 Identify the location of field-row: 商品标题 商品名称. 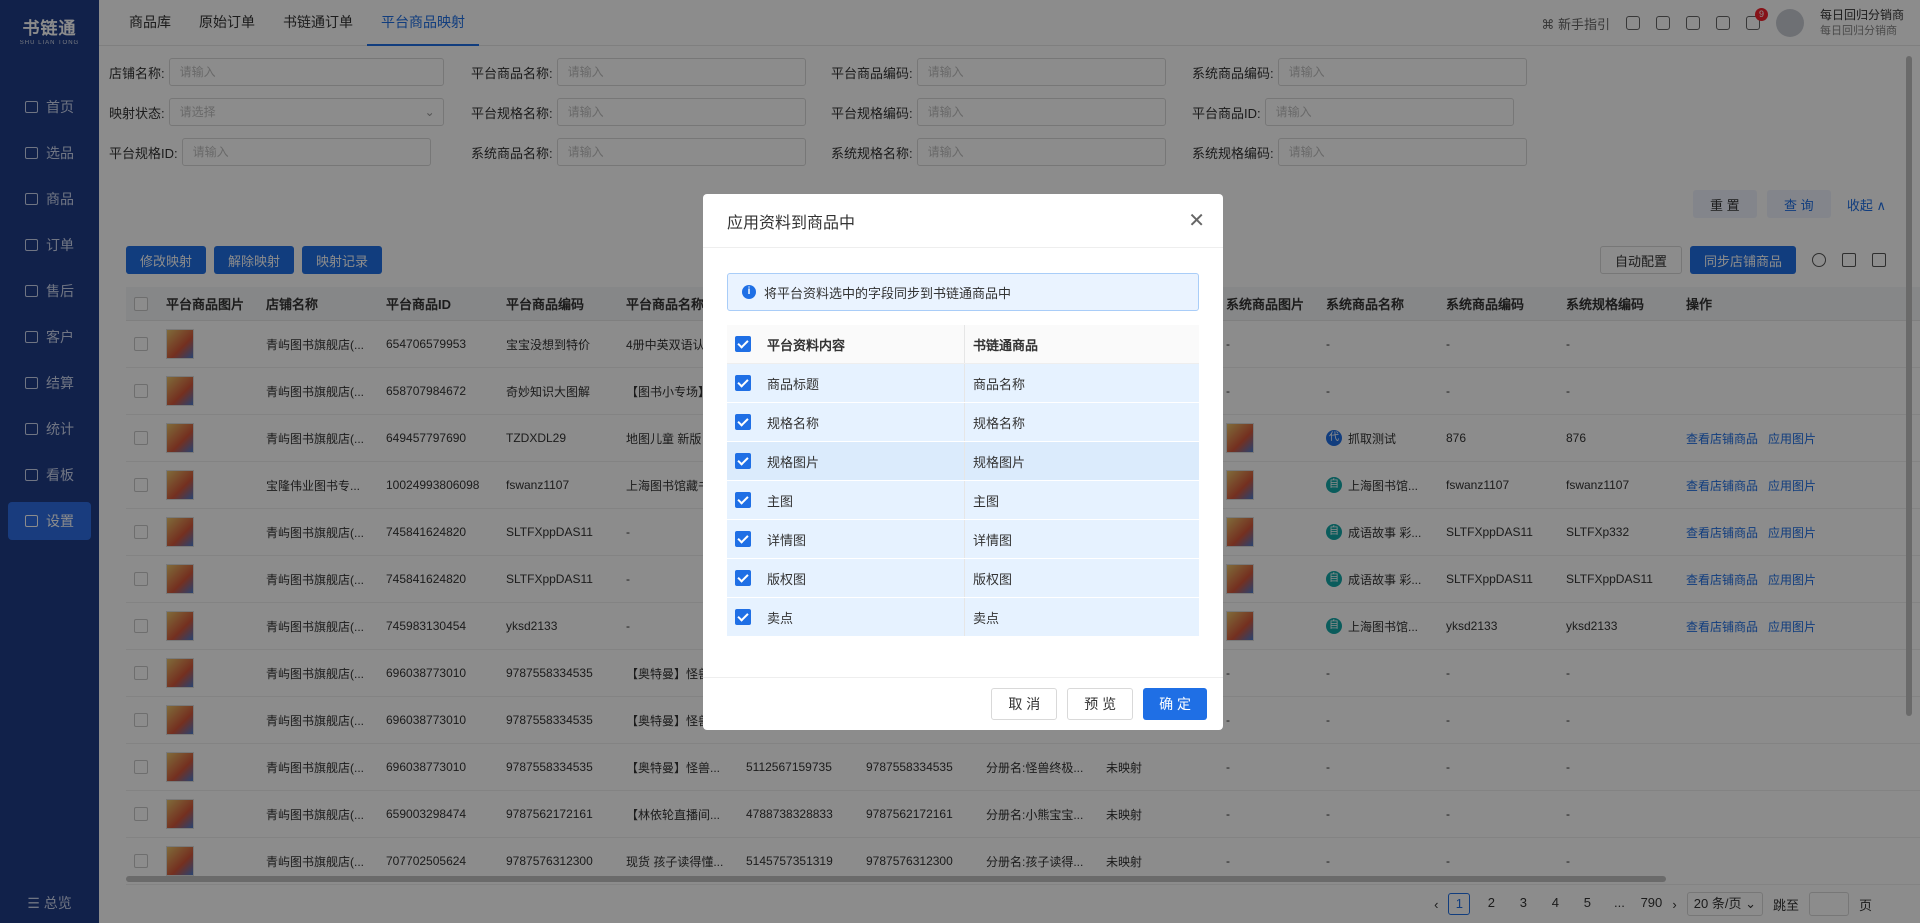
(963, 383).